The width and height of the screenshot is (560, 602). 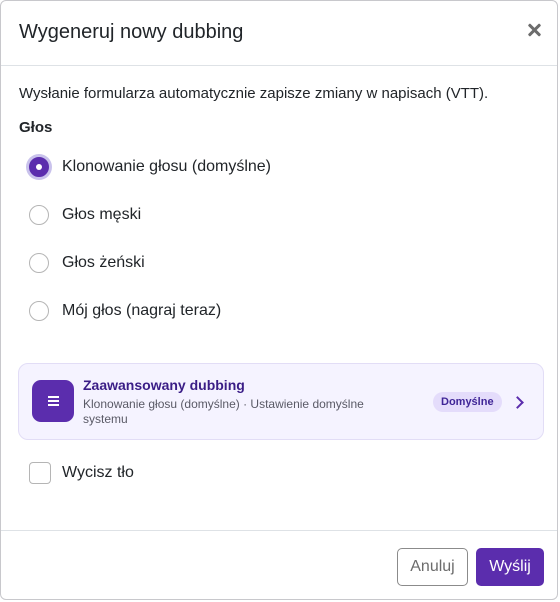 What do you see at coordinates (510, 567) in the screenshot?
I see `submit-button: Wyślij` at bounding box center [510, 567].